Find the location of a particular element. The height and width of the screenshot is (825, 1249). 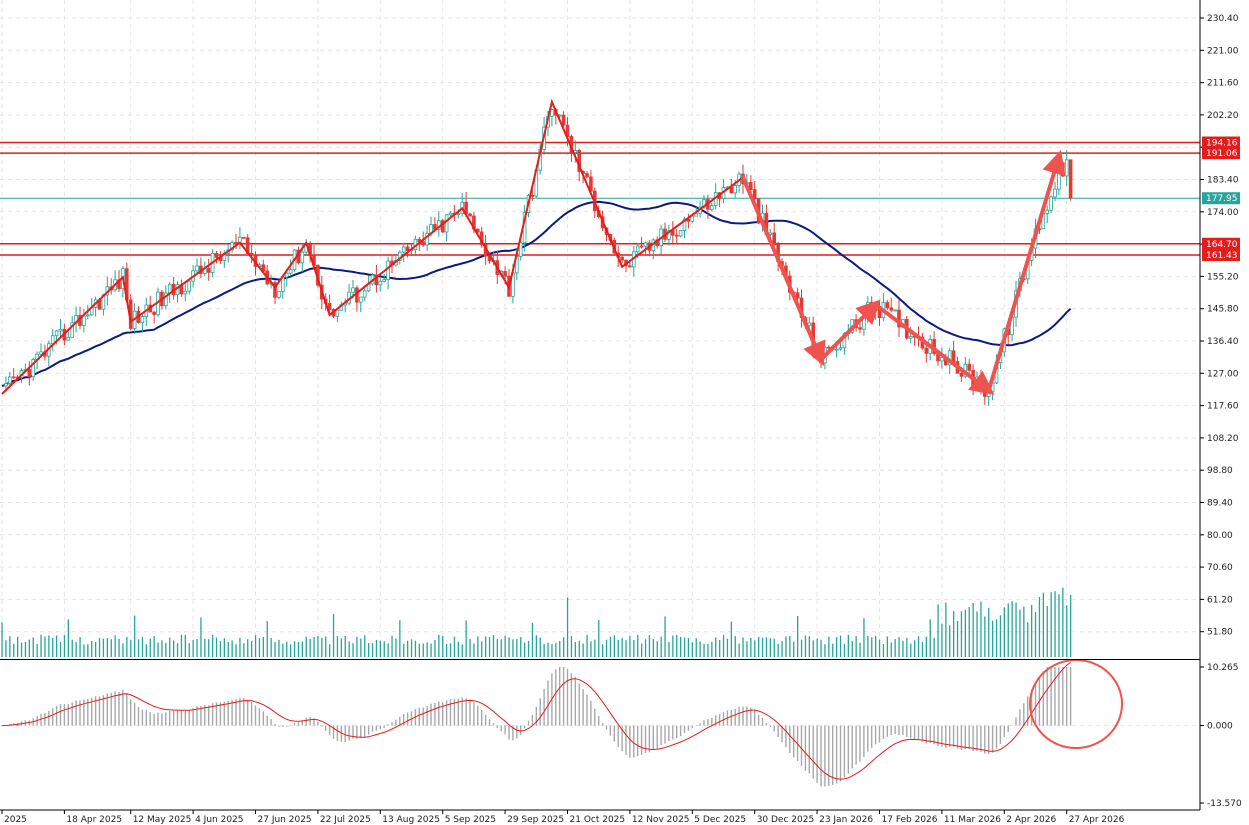

price-tick-label: 221.00 is located at coordinates (1223, 51).